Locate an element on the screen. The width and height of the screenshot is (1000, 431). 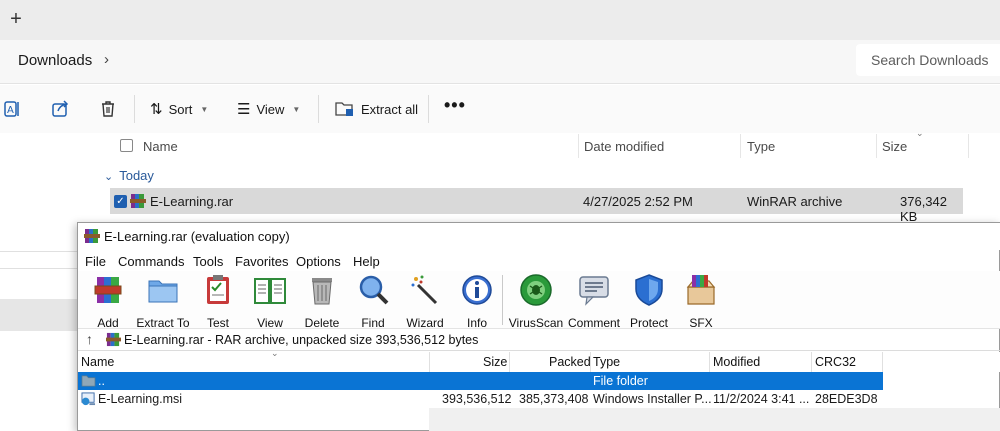
toolbar-protect-button: Protect is located at coordinates (649, 301).